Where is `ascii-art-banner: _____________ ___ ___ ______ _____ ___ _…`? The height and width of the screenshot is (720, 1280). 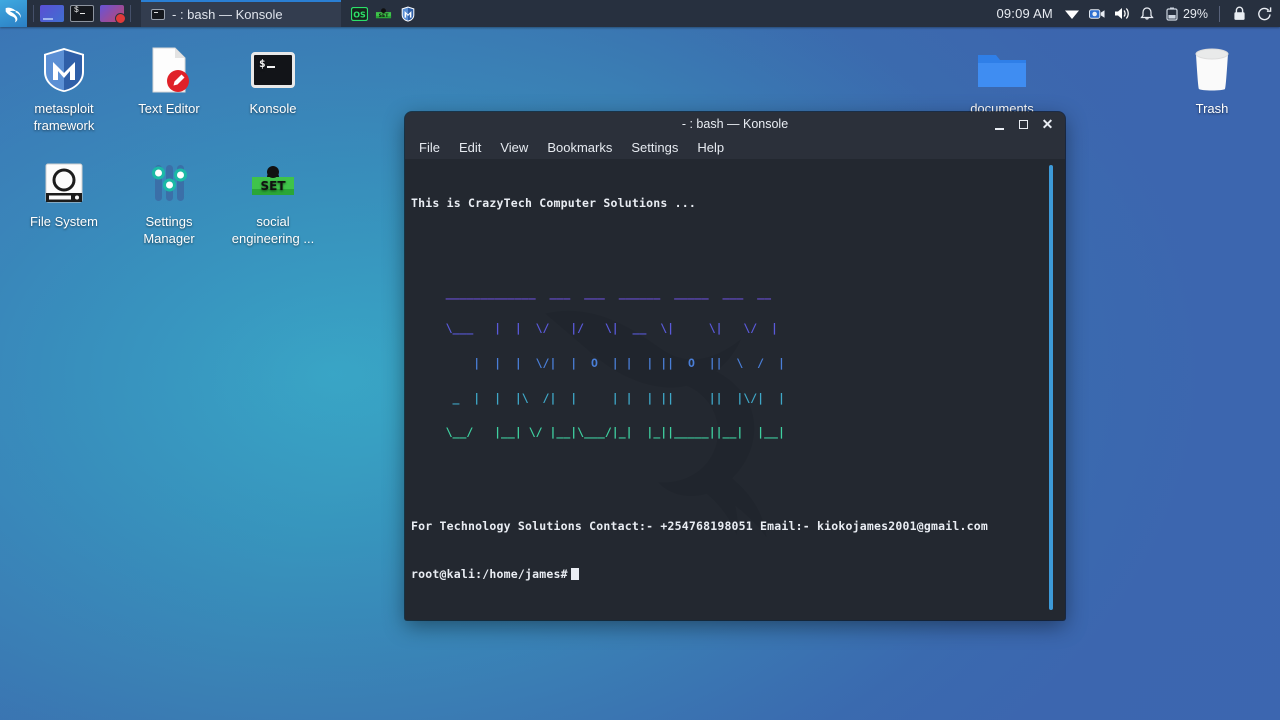 ascii-art-banner: _____________ ___ ___ ______ _____ ___ _… is located at coordinates (738, 363).